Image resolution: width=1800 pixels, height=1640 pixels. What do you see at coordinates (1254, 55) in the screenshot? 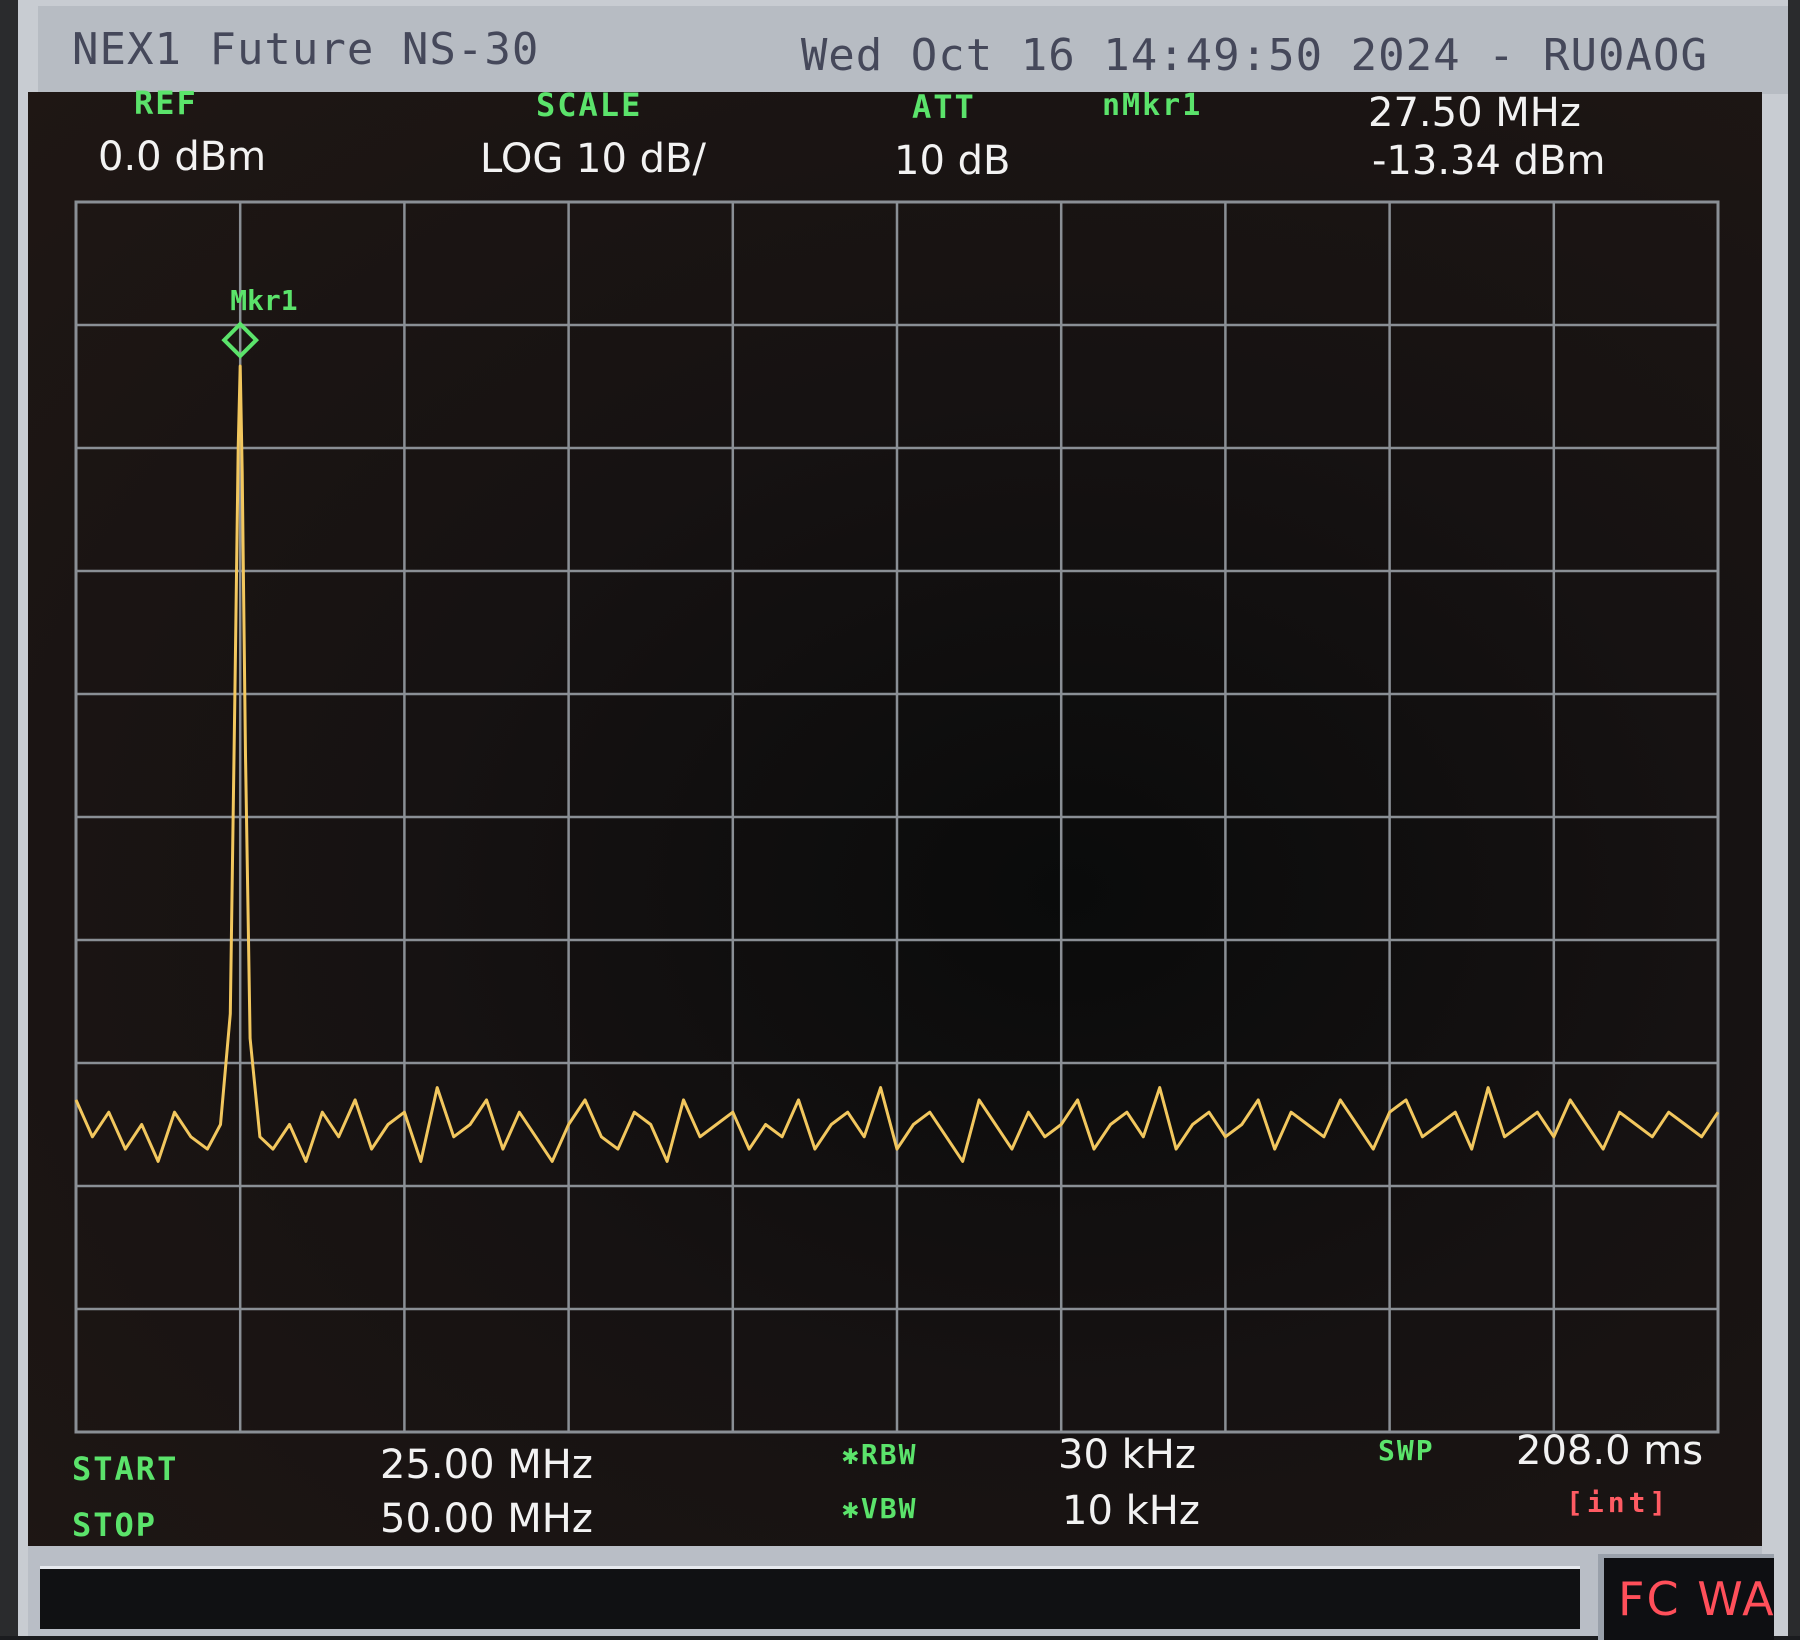
I see `timestamp: Wed Oct 16 14:49:50 2024 - RU0AOG` at bounding box center [1254, 55].